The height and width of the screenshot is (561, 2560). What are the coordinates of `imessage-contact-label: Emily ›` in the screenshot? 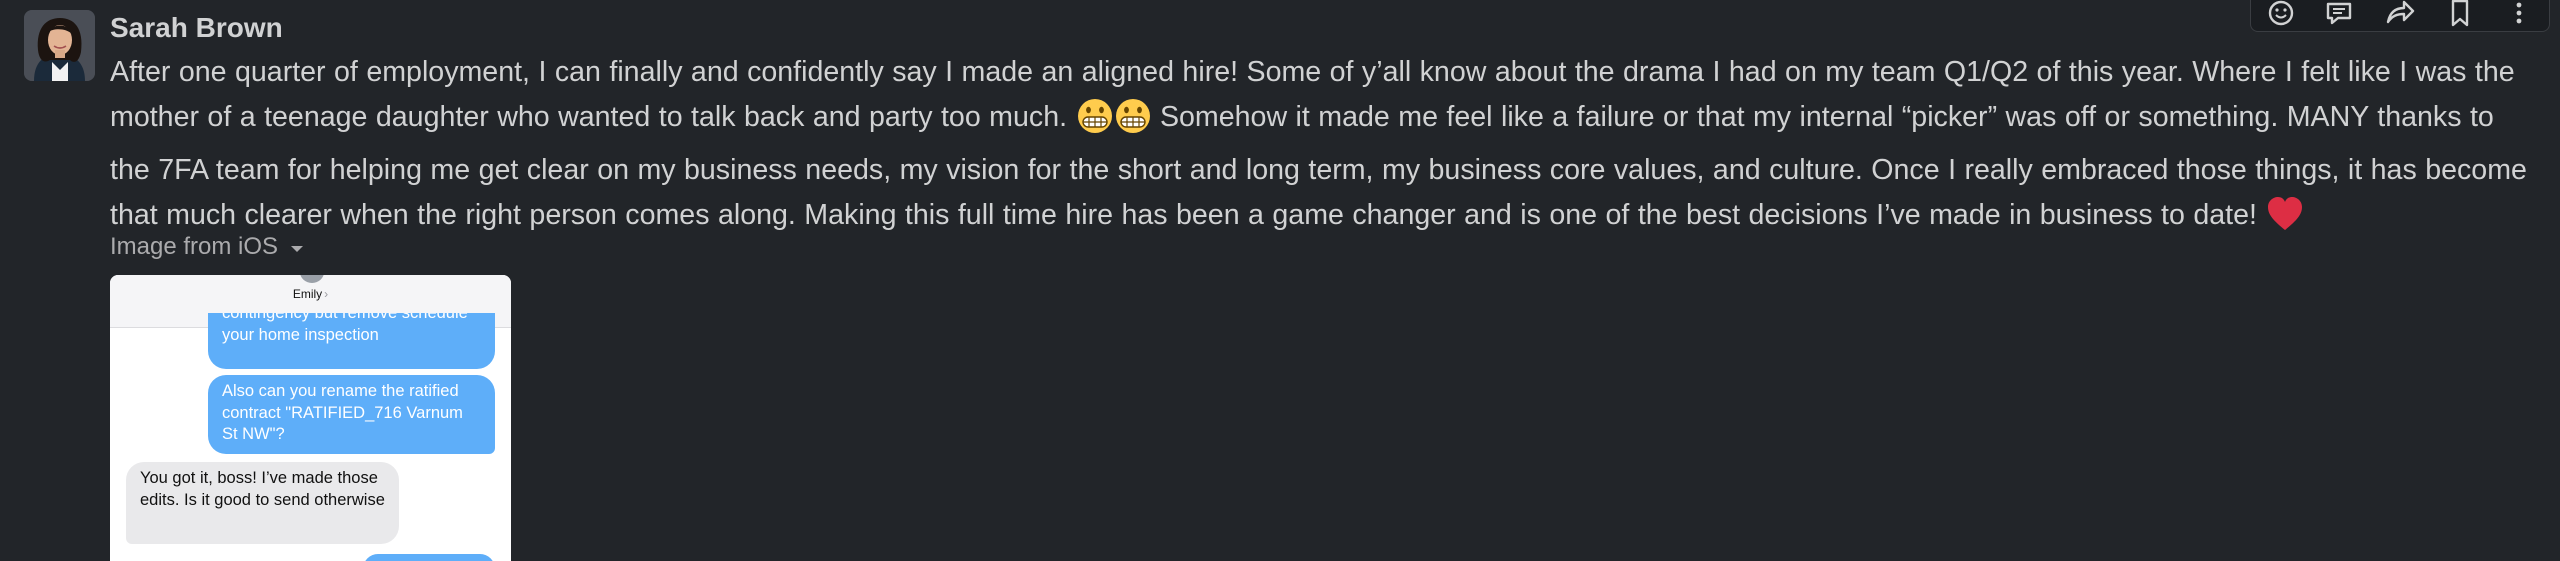 It's located at (310, 294).